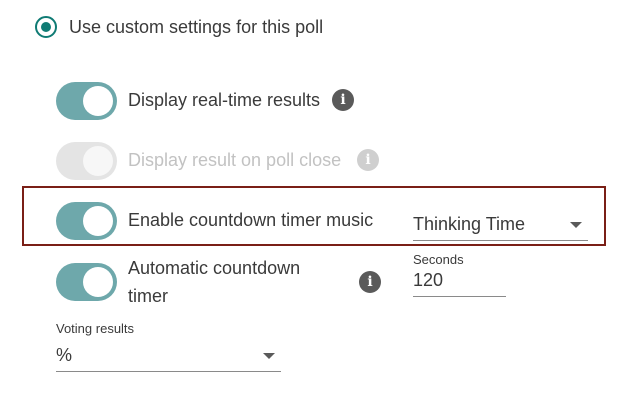 The height and width of the screenshot is (400, 627). What do you see at coordinates (251, 220) in the screenshot?
I see `countdown-music-label: Enable countdown timer music` at bounding box center [251, 220].